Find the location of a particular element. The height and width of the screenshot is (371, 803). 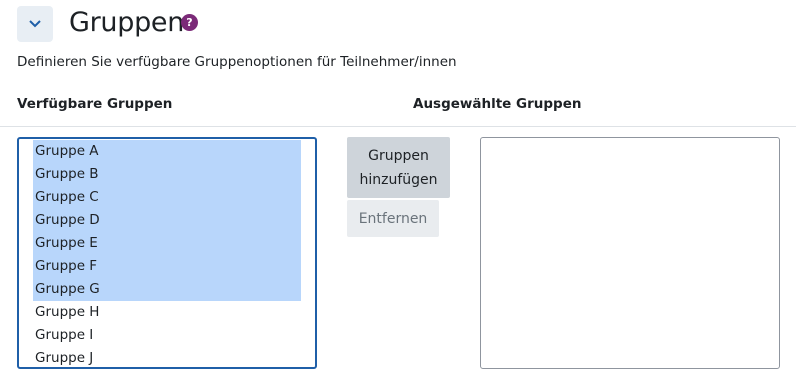

collapse-toggle-button is located at coordinates (35, 24).